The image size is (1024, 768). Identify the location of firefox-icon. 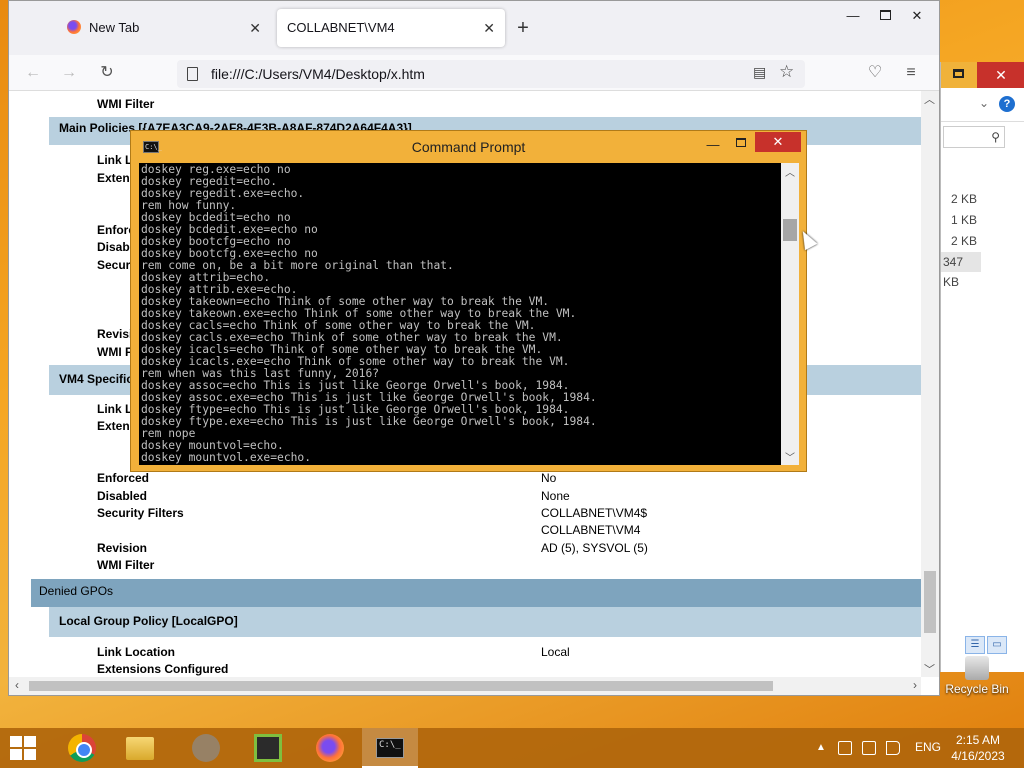
(74, 27).